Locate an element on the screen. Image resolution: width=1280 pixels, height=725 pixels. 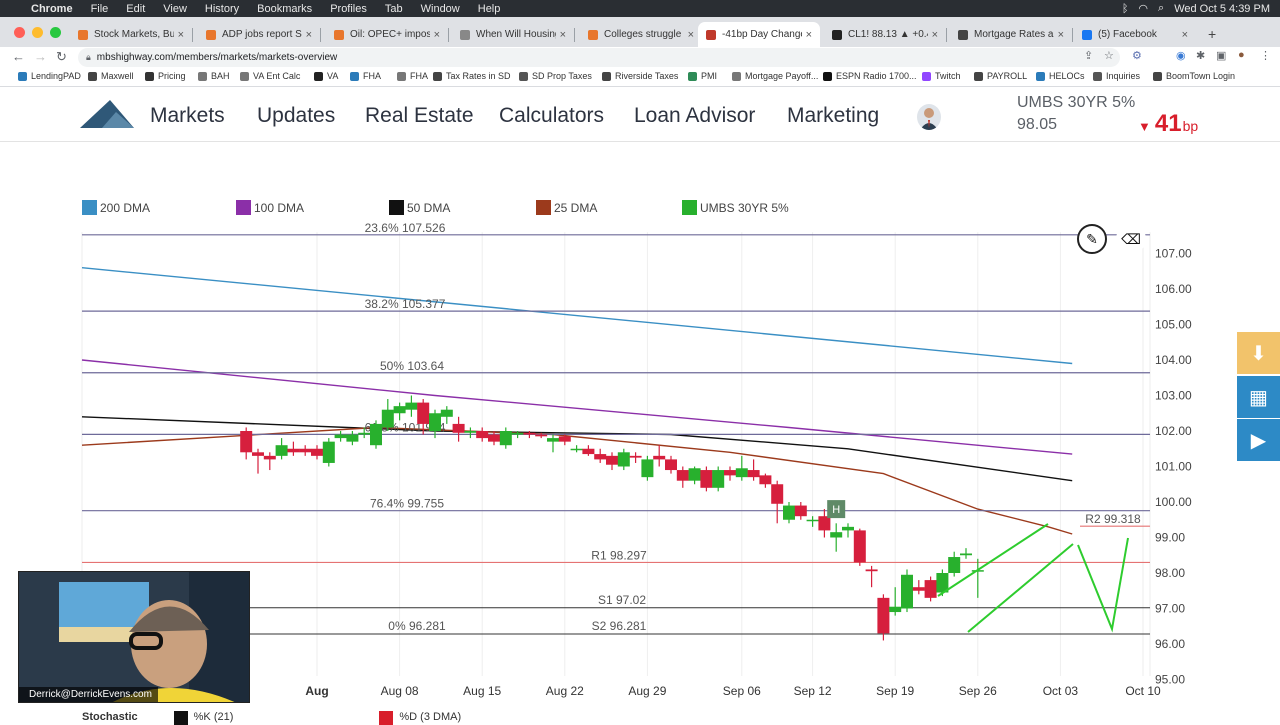
bookmark-item: PAYROLL is located at coordinates (1000, 76).